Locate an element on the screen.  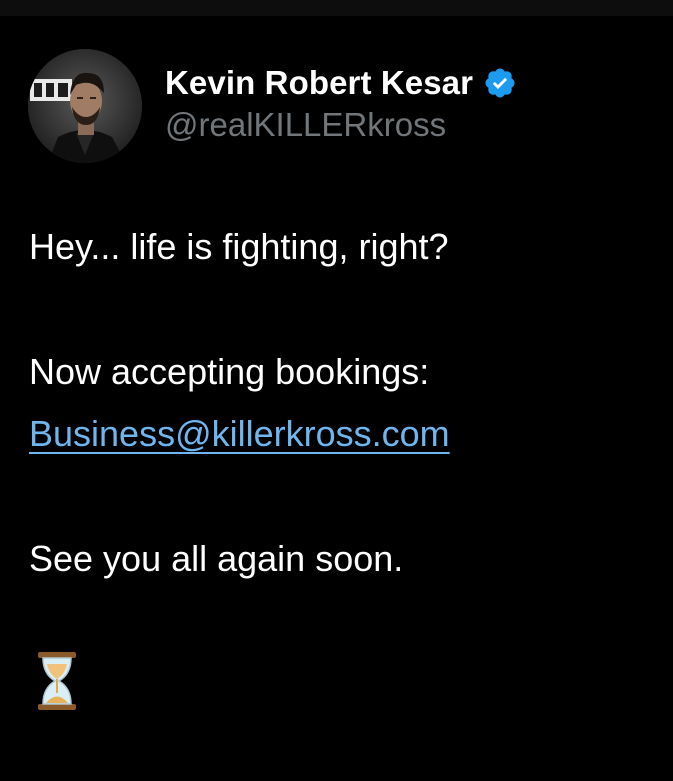
tweet-text-line-2: Now accepting bookings: is located at coordinates (229, 371).